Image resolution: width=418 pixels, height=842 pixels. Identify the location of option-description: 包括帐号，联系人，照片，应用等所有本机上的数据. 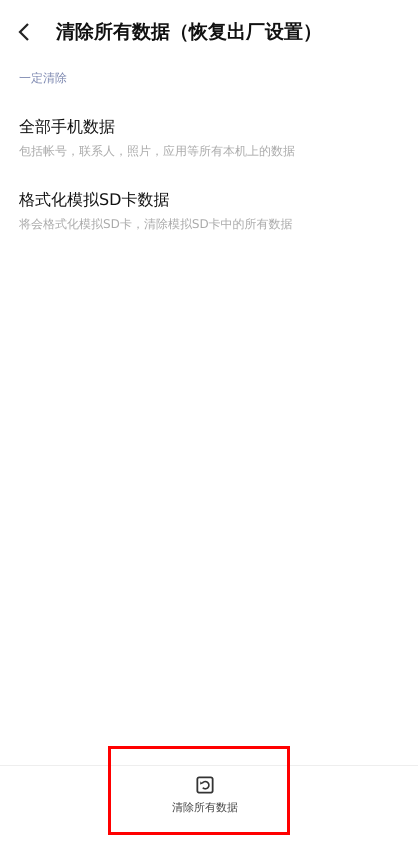
(157, 151).